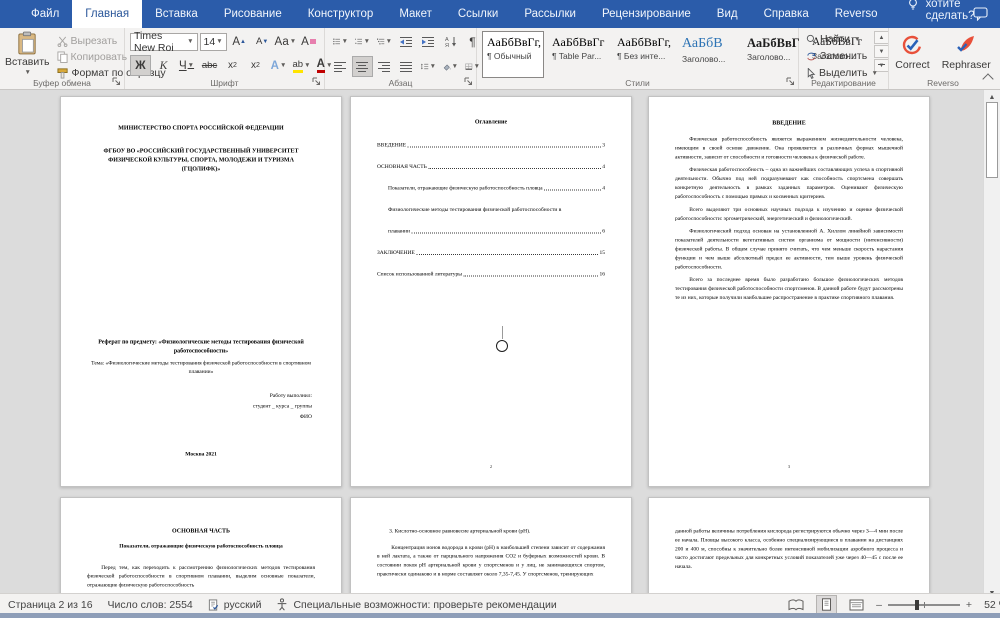 The width and height of the screenshot is (1000, 618). Describe the element at coordinates (428, 41) in the screenshot. I see `increase-indent-button` at that location.